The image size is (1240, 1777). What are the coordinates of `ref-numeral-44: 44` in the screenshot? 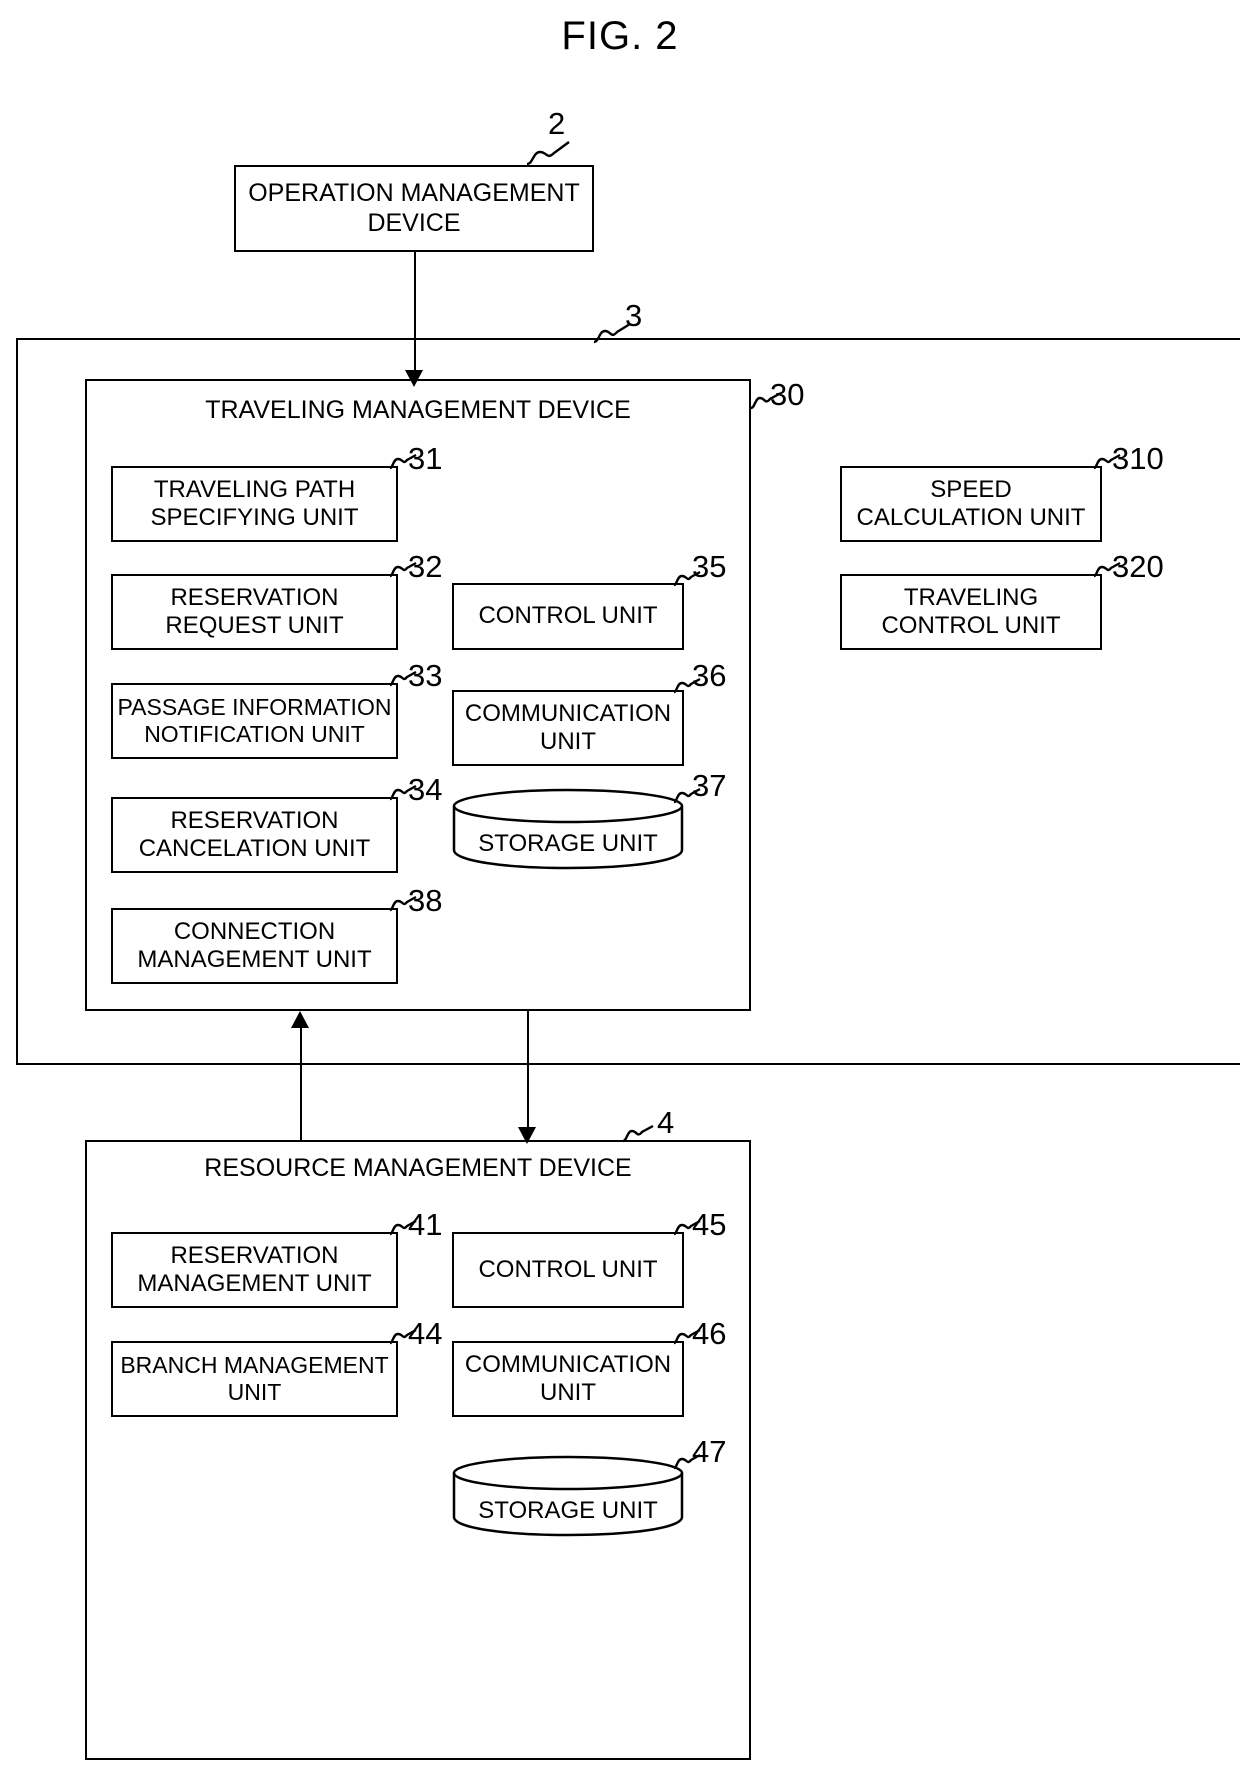 It's located at (425, 1333).